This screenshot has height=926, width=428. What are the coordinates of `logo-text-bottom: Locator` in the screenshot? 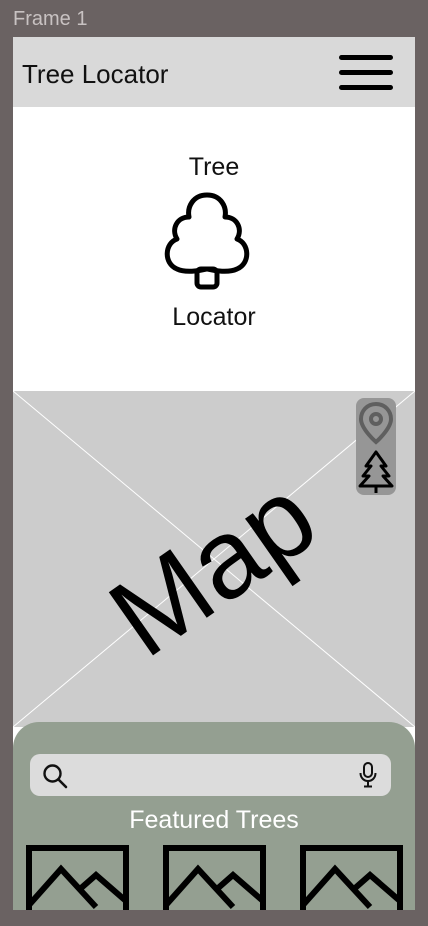 It's located at (214, 317).